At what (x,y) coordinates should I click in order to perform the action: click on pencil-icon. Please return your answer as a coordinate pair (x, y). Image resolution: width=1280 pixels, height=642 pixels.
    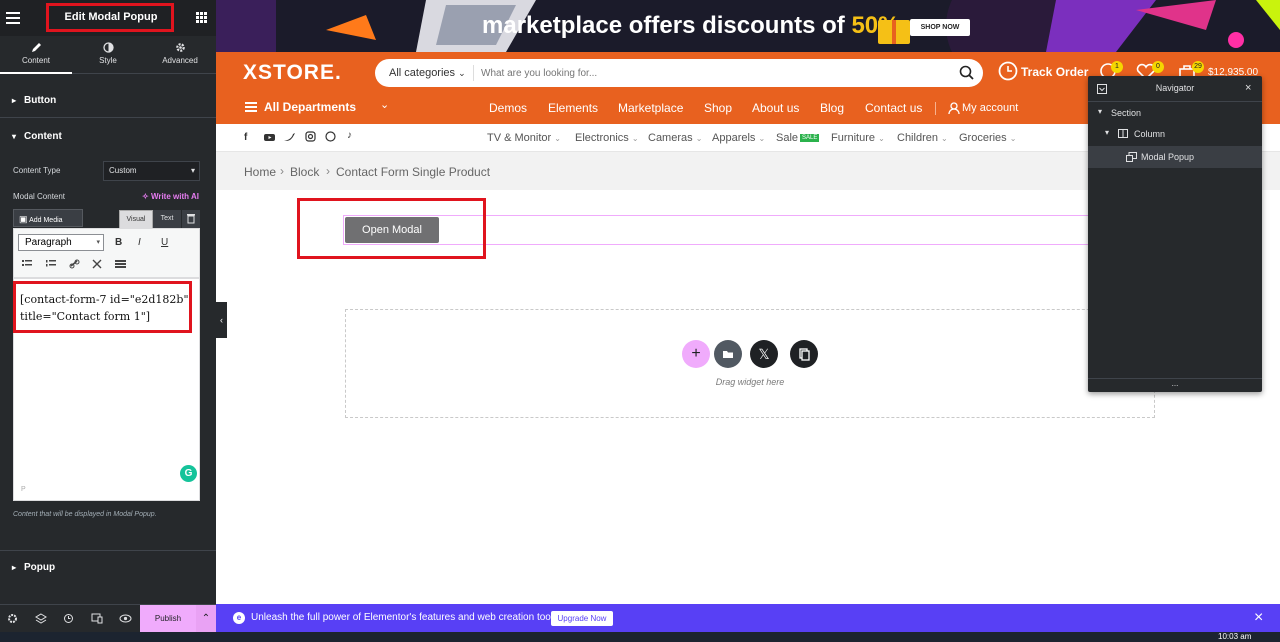
    Looking at the image, I should click on (36, 47).